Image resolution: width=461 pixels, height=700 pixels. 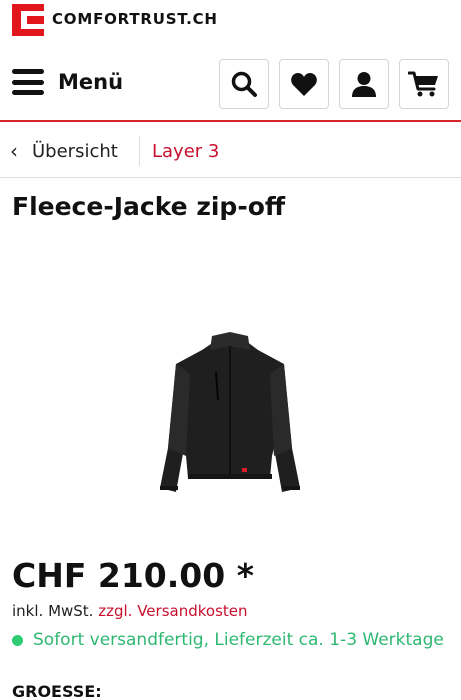 I want to click on breadcrumb-current: Layer 3, so click(x=185, y=151).